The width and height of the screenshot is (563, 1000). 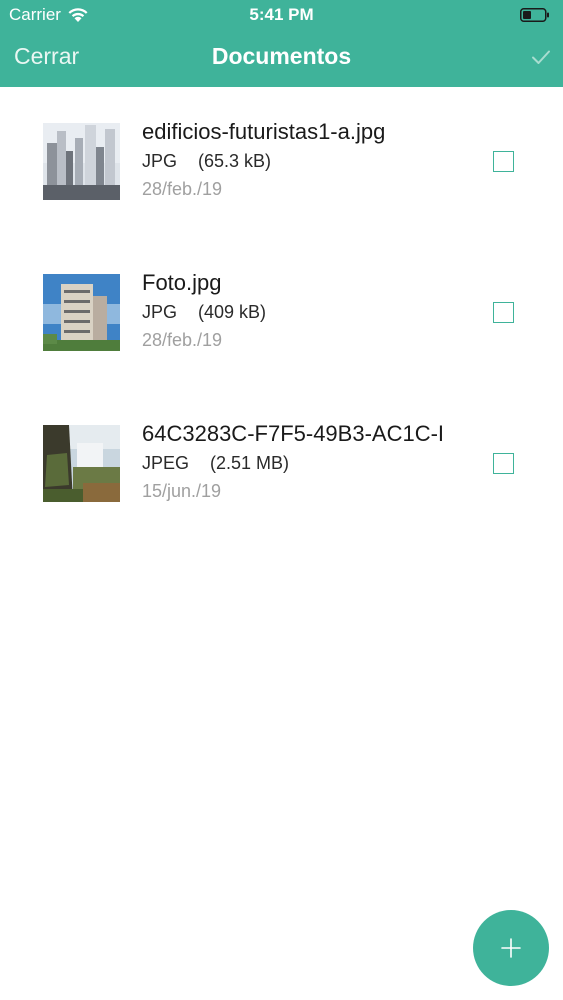 I want to click on document-size: (65.3 kB), so click(x=235, y=161).